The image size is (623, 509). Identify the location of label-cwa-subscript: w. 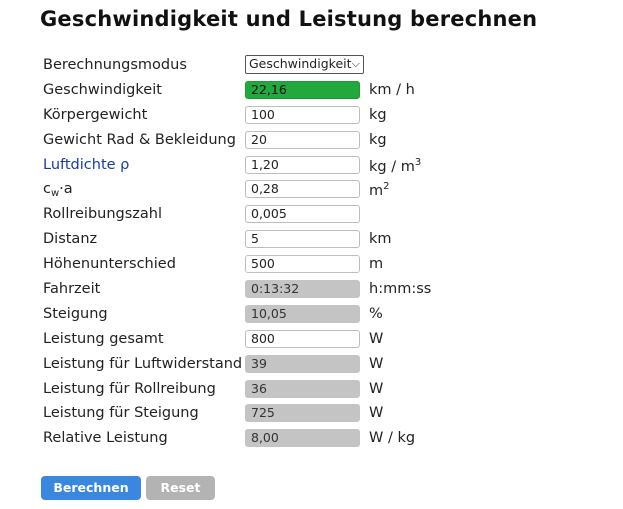
(55, 194).